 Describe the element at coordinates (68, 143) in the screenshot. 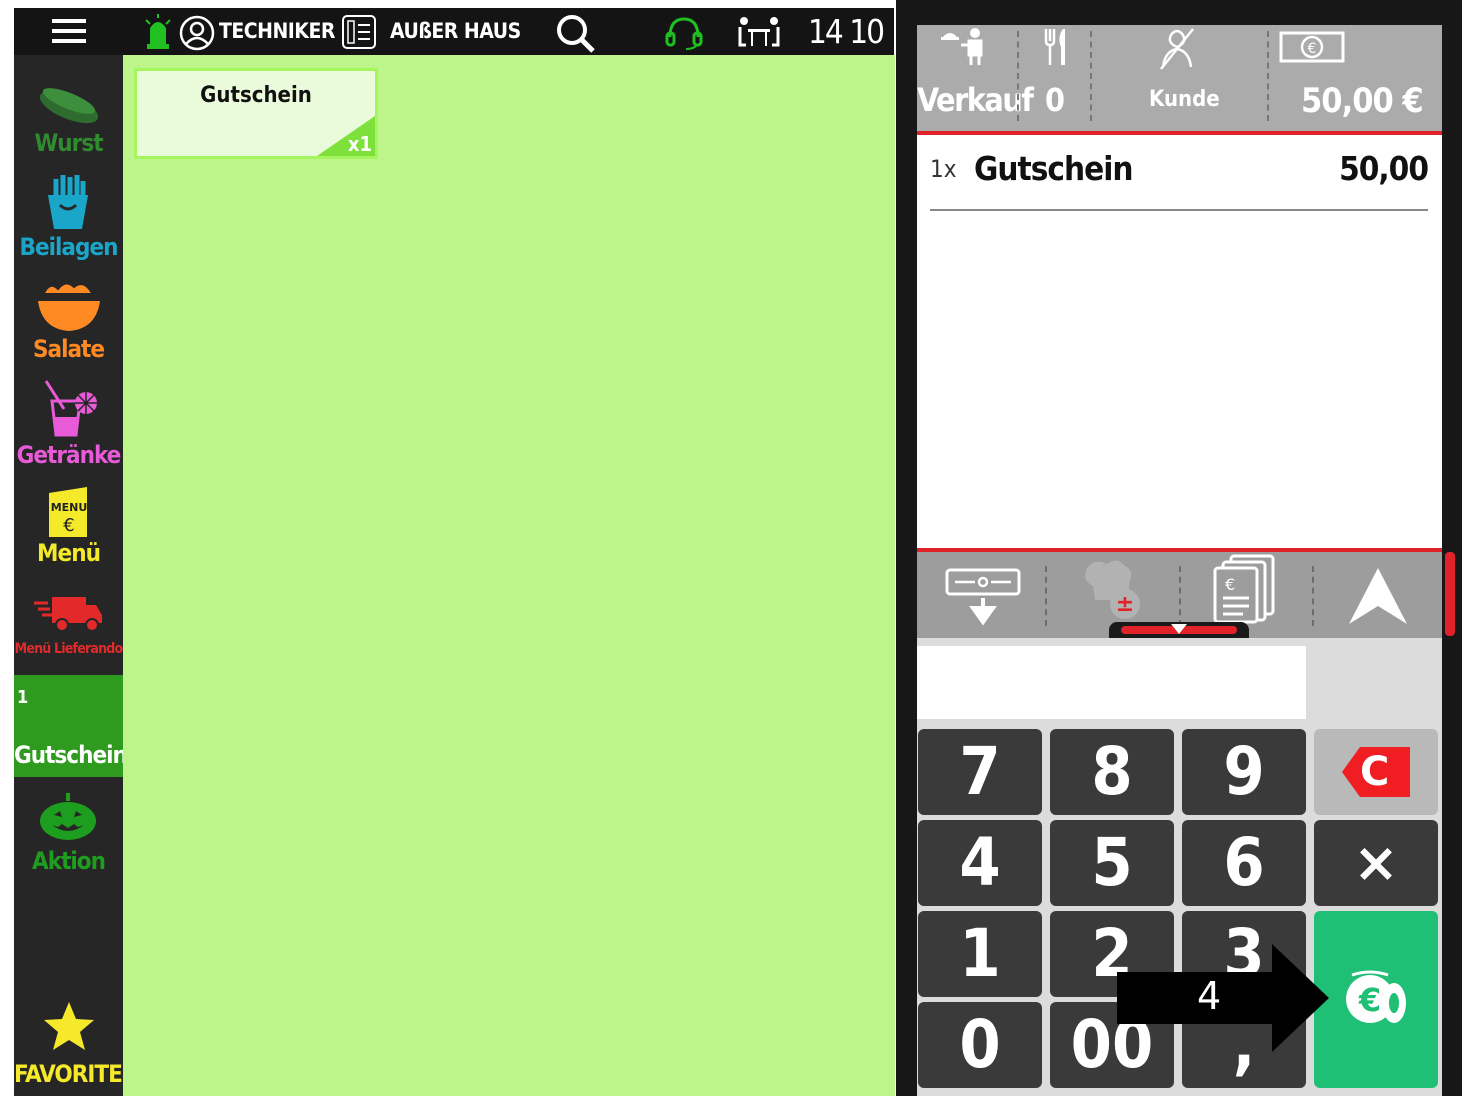

I see `category-label: Wurst` at that location.